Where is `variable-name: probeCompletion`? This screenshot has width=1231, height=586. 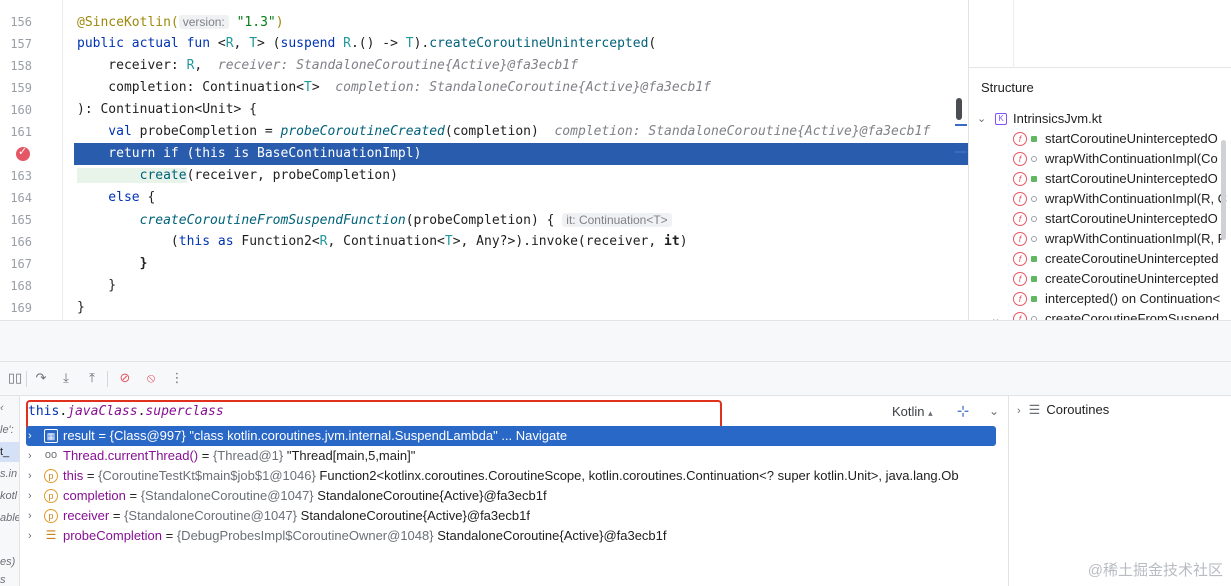 variable-name: probeCompletion is located at coordinates (113, 535).